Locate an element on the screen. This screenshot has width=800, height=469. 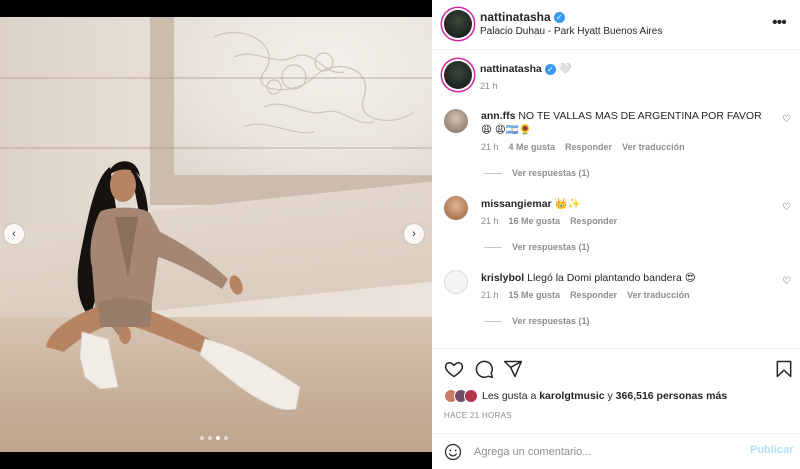
carousel-dot-active is located at coordinates (218, 438).